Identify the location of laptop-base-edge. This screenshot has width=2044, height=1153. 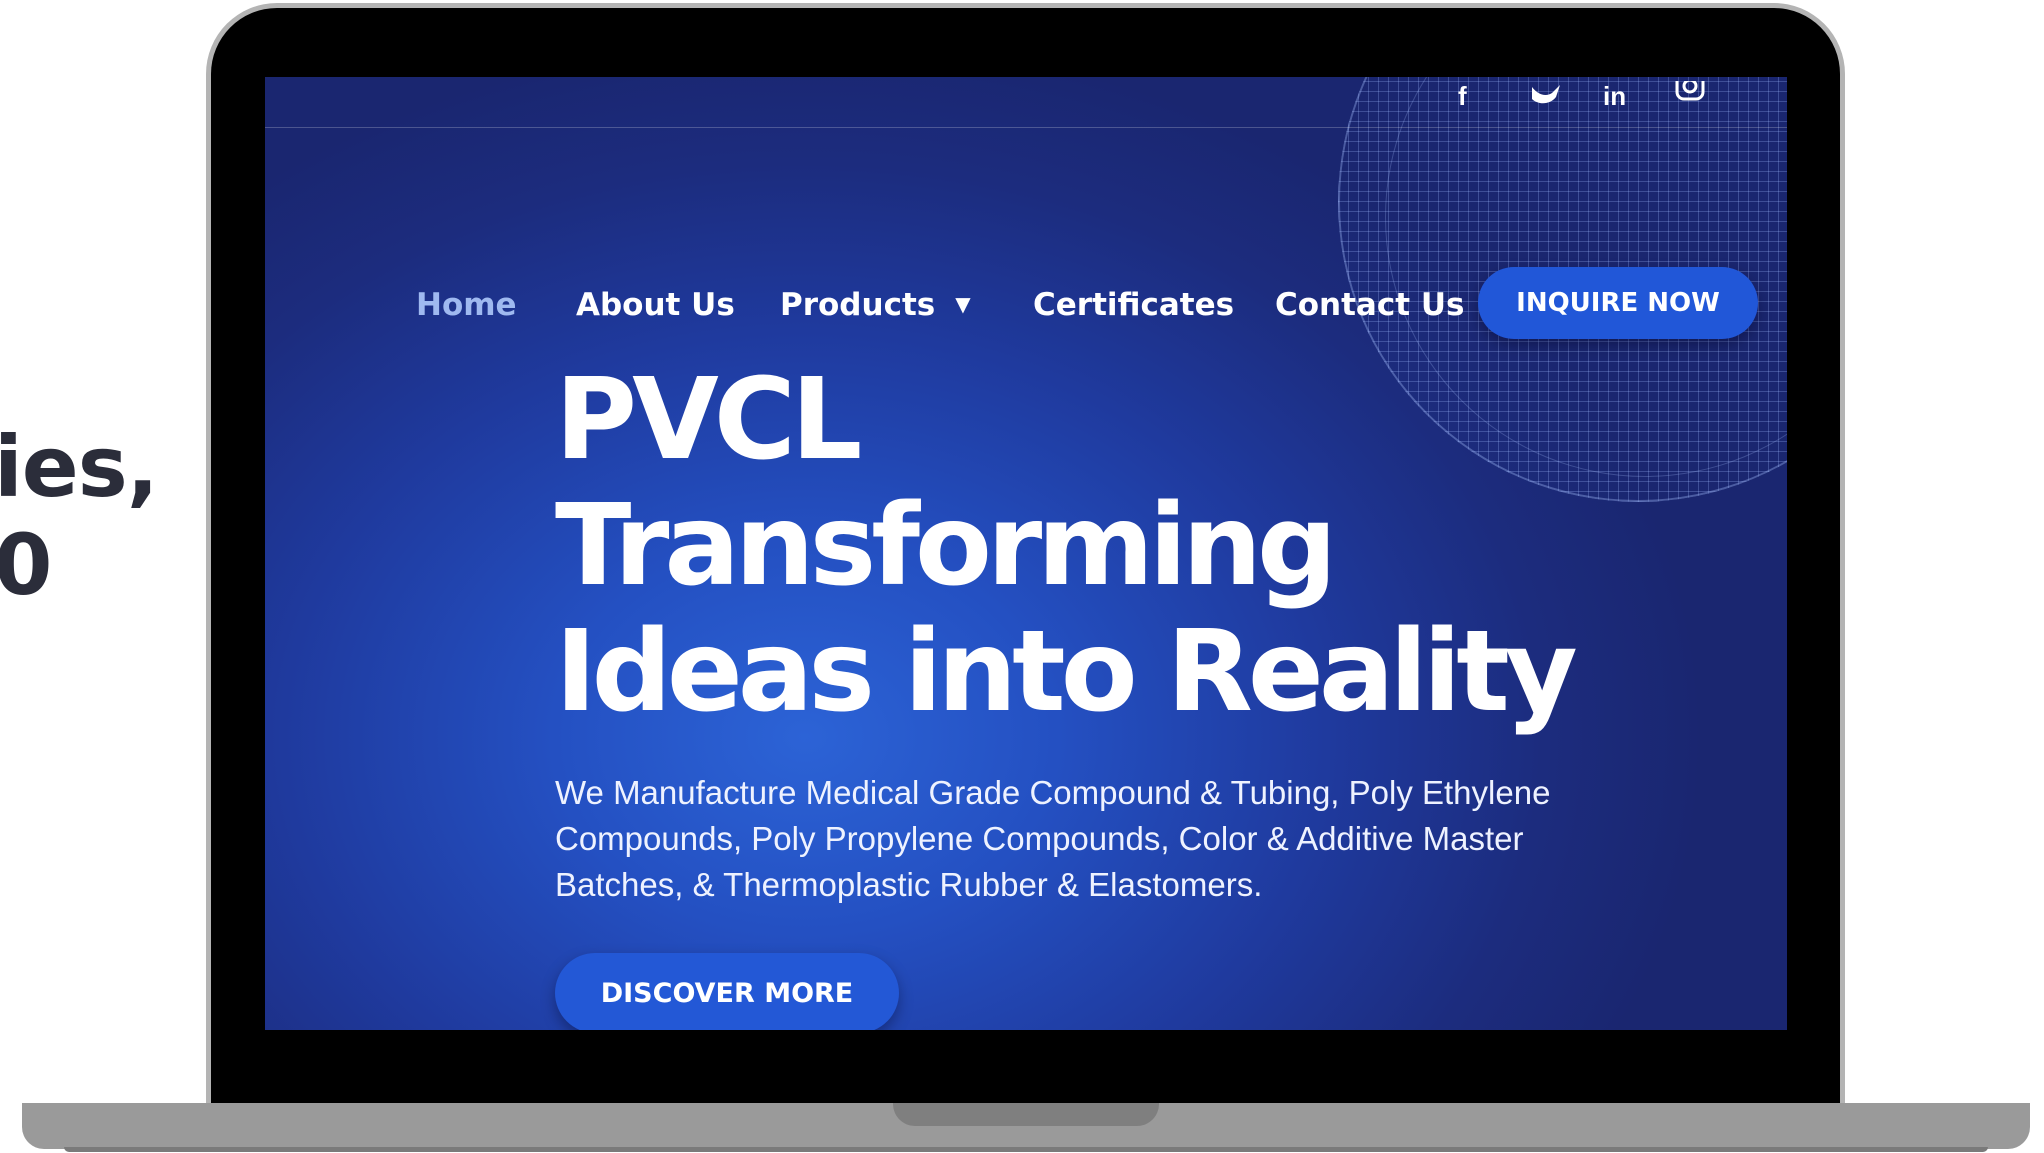
(1026, 1149).